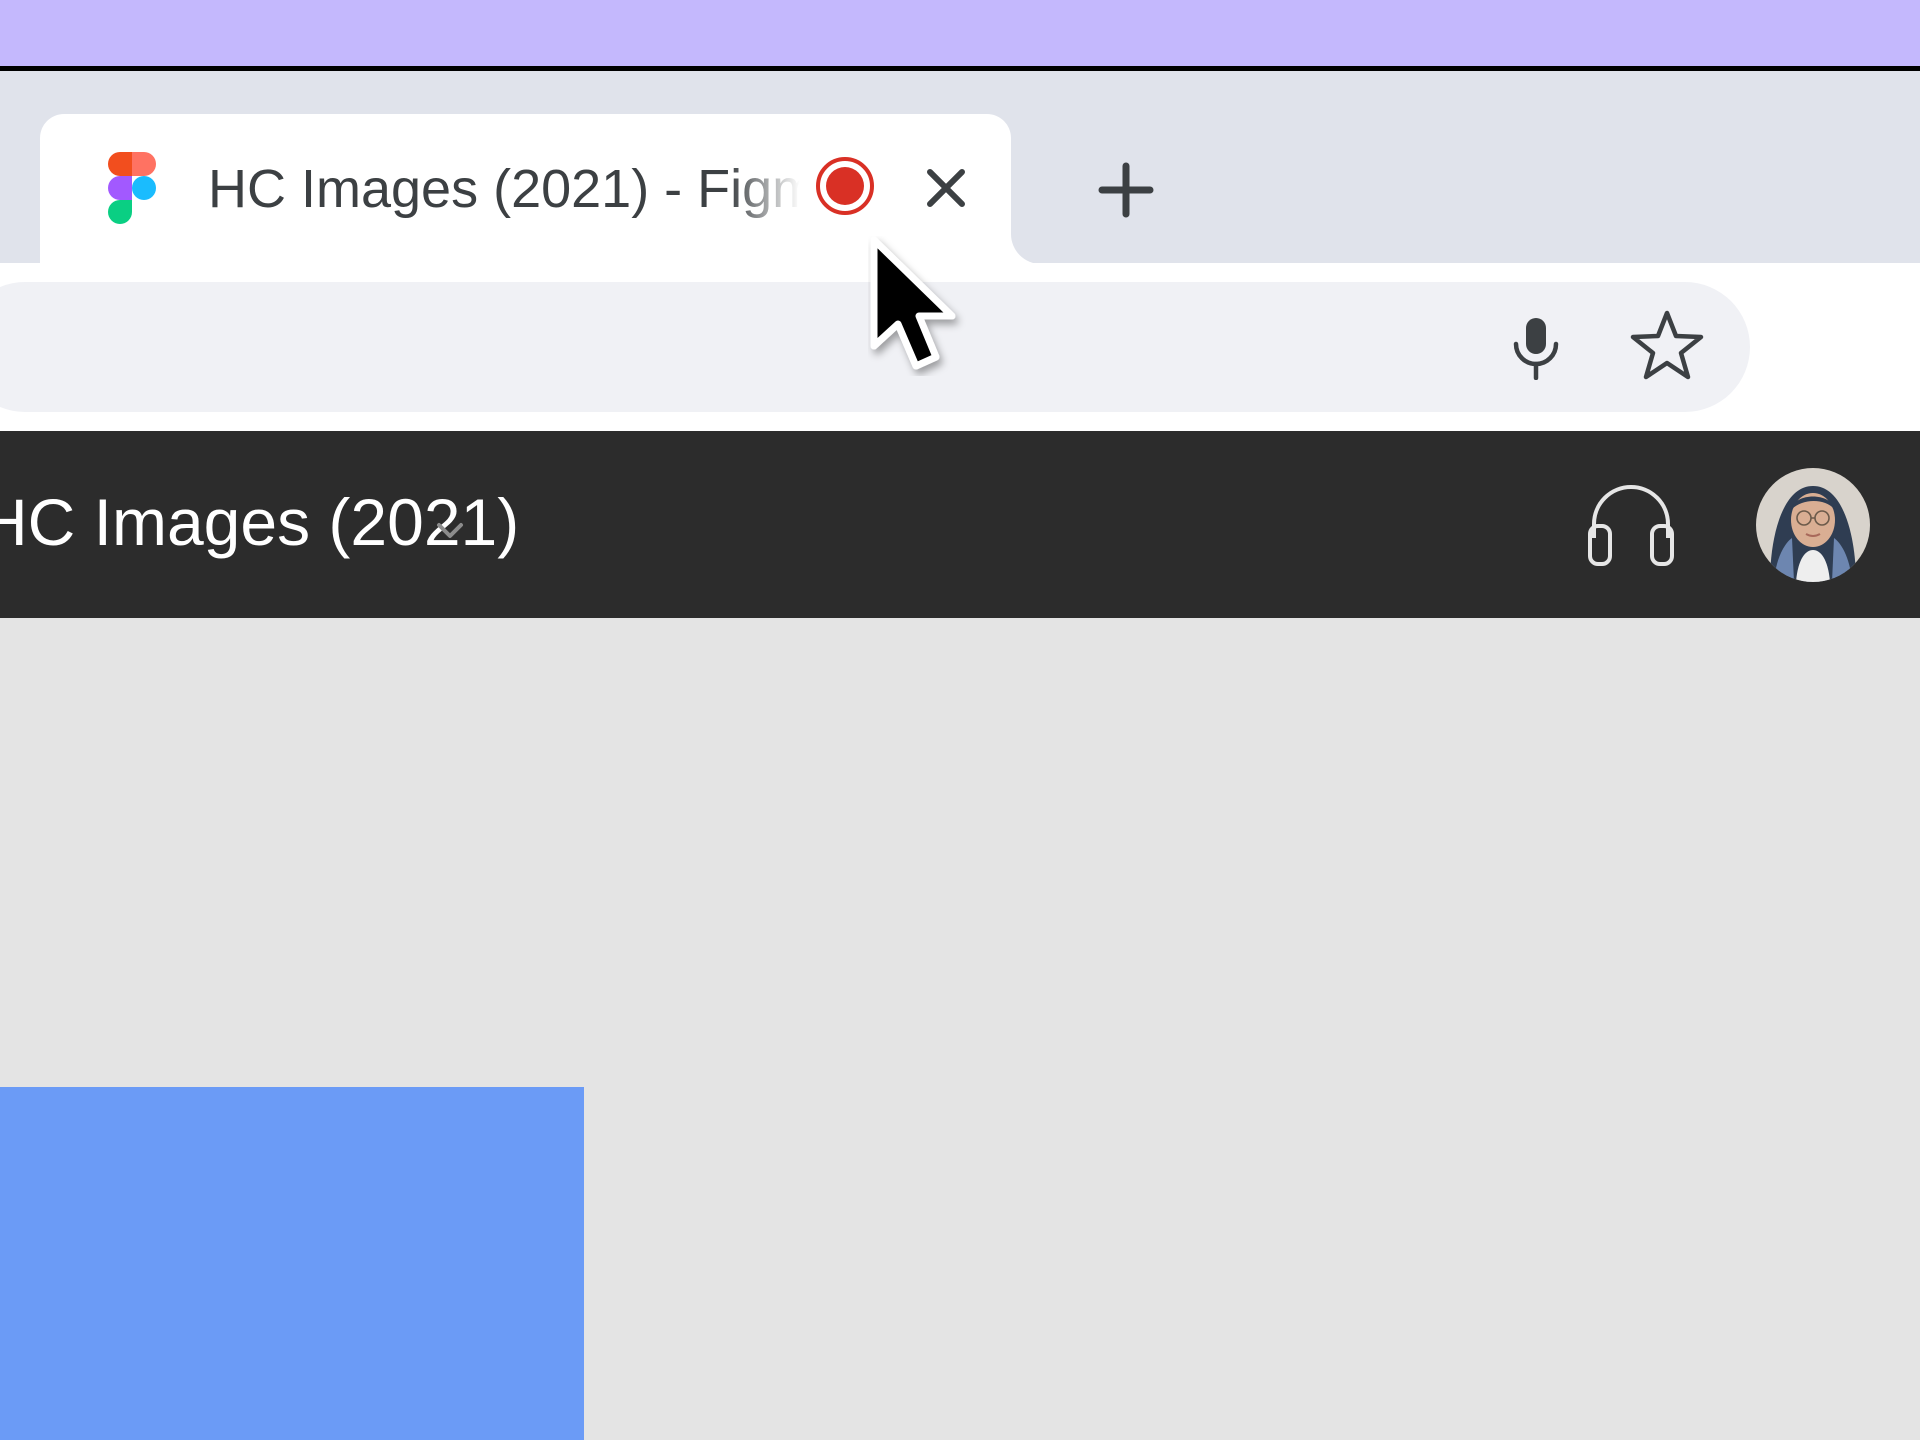 This screenshot has width=1920, height=1440. Describe the element at coordinates (292, 1263) in the screenshot. I see `canvas-frame` at that location.